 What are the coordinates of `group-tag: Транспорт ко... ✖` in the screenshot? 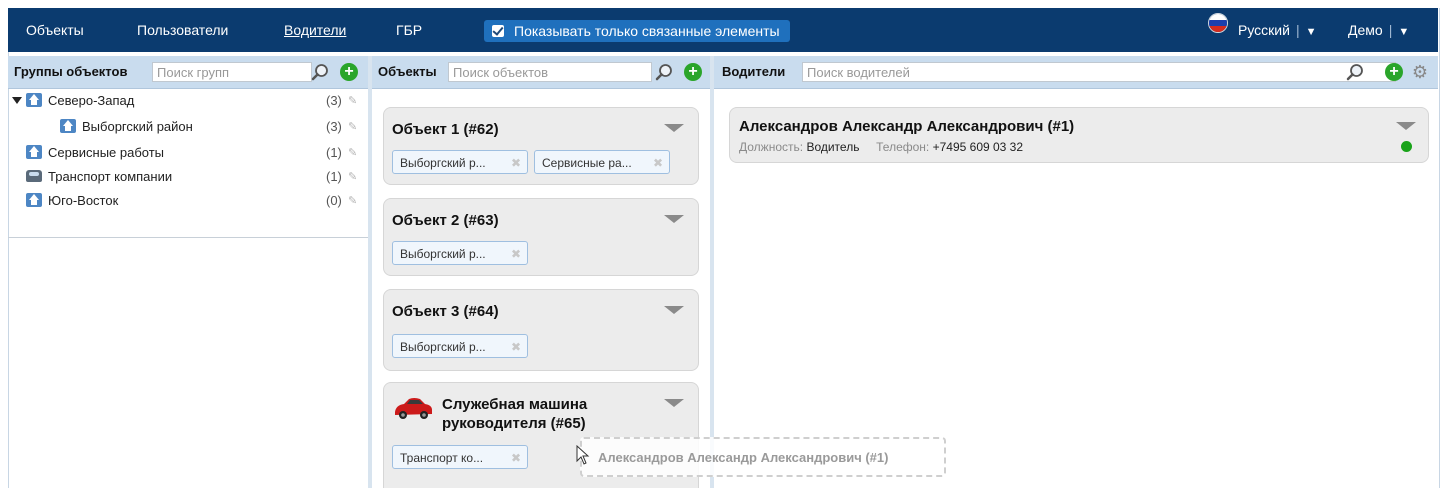 It's located at (460, 457).